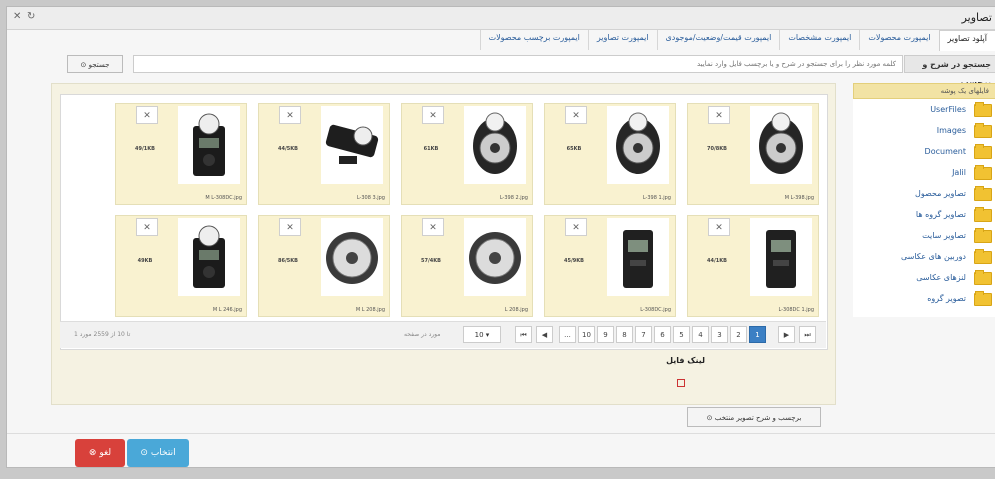 This screenshot has width=995, height=479. I want to click on tab-4: ایمپورت تصاویر, so click(622, 40).